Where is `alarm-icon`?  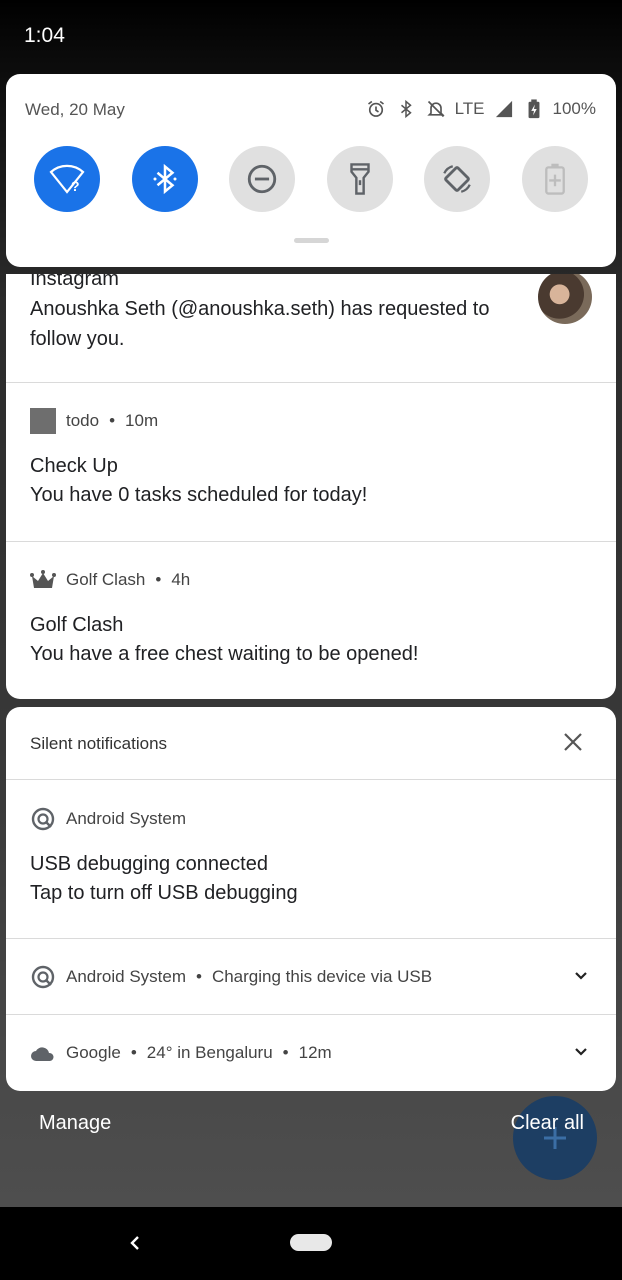
alarm-icon is located at coordinates (376, 109).